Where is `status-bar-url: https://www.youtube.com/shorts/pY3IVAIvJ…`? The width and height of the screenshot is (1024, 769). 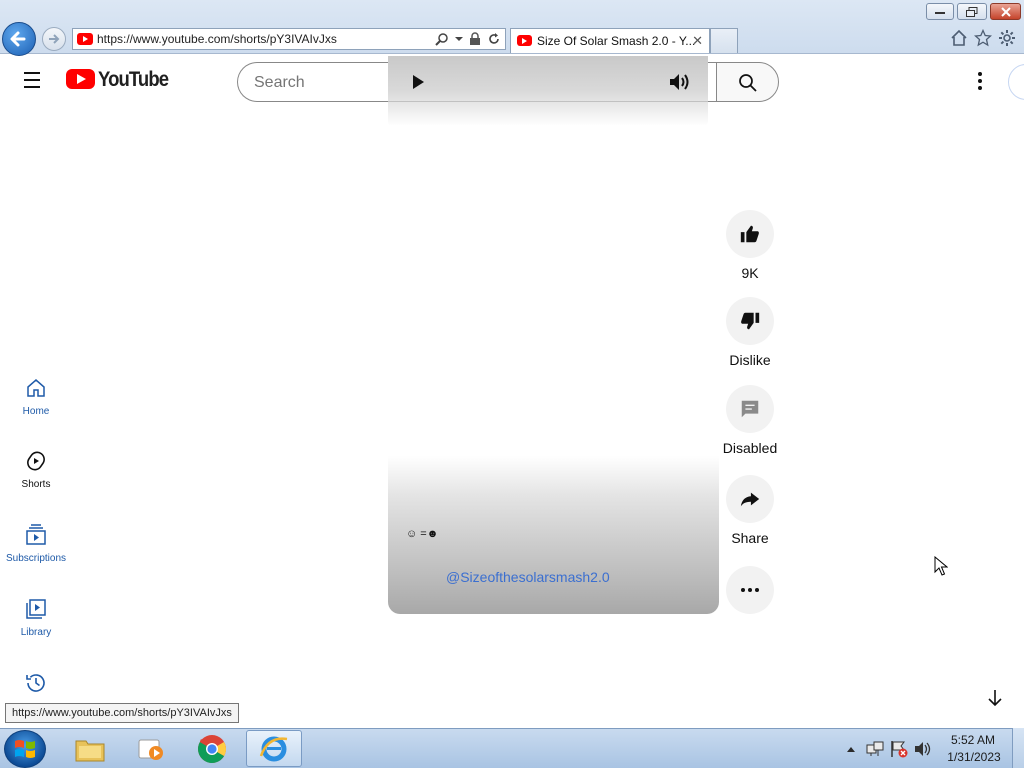
status-bar-url: https://www.youtube.com/shorts/pY3IVAIvJ… is located at coordinates (122, 713).